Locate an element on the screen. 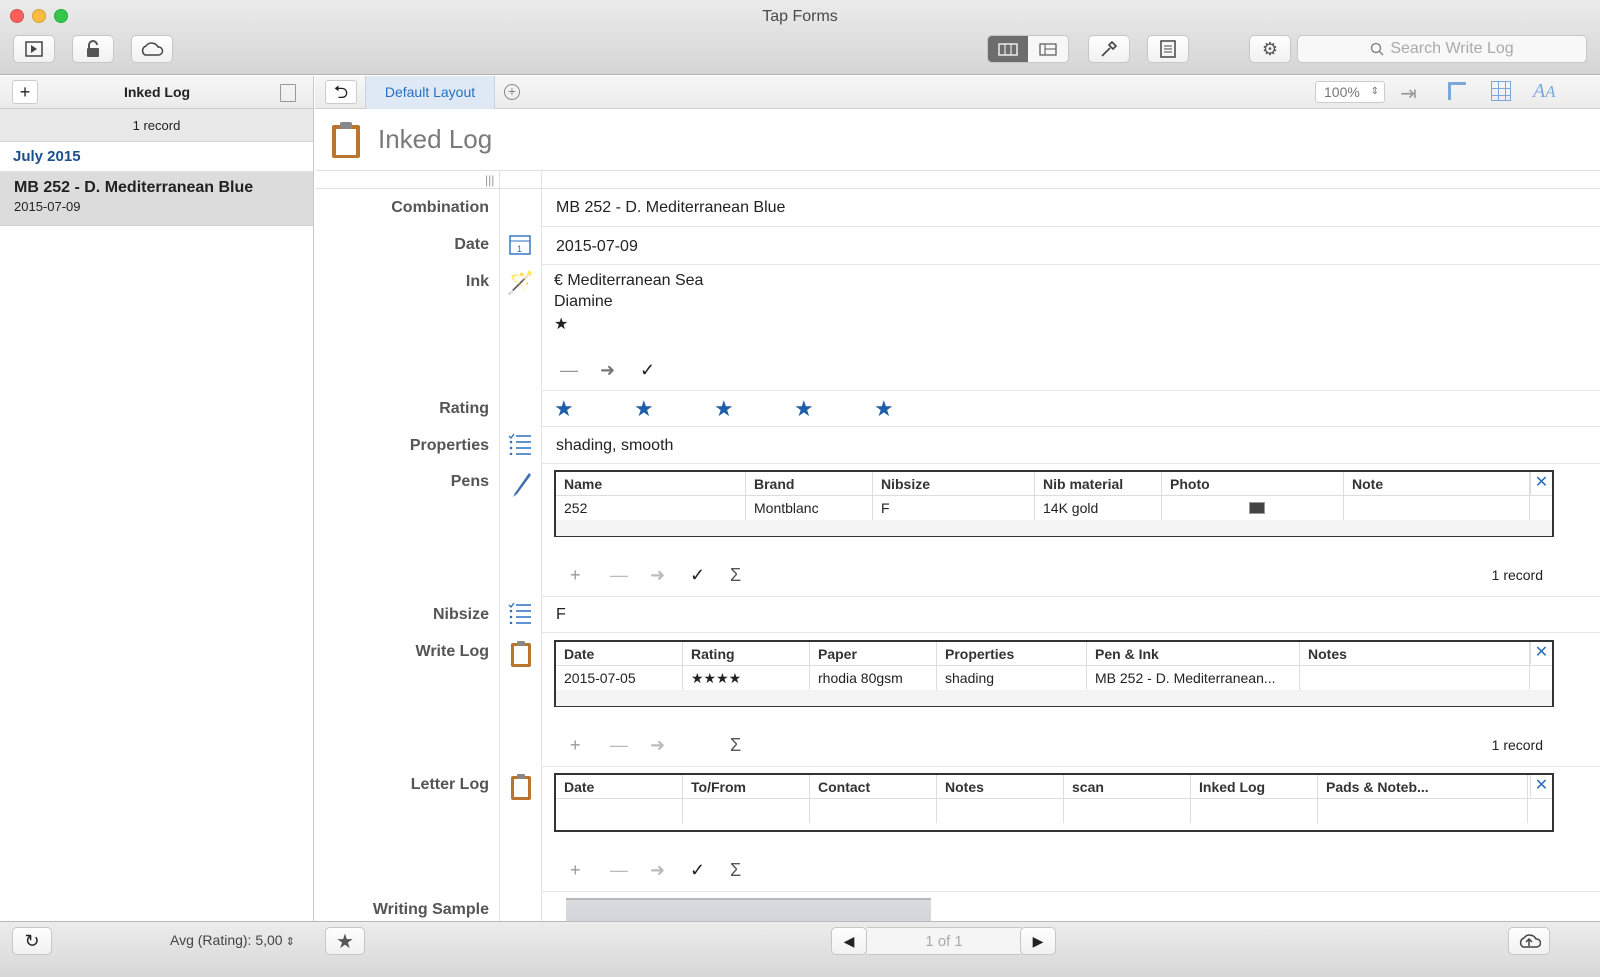 The image size is (1600, 977). zoom-select: 100% ⇕ is located at coordinates (1350, 92).